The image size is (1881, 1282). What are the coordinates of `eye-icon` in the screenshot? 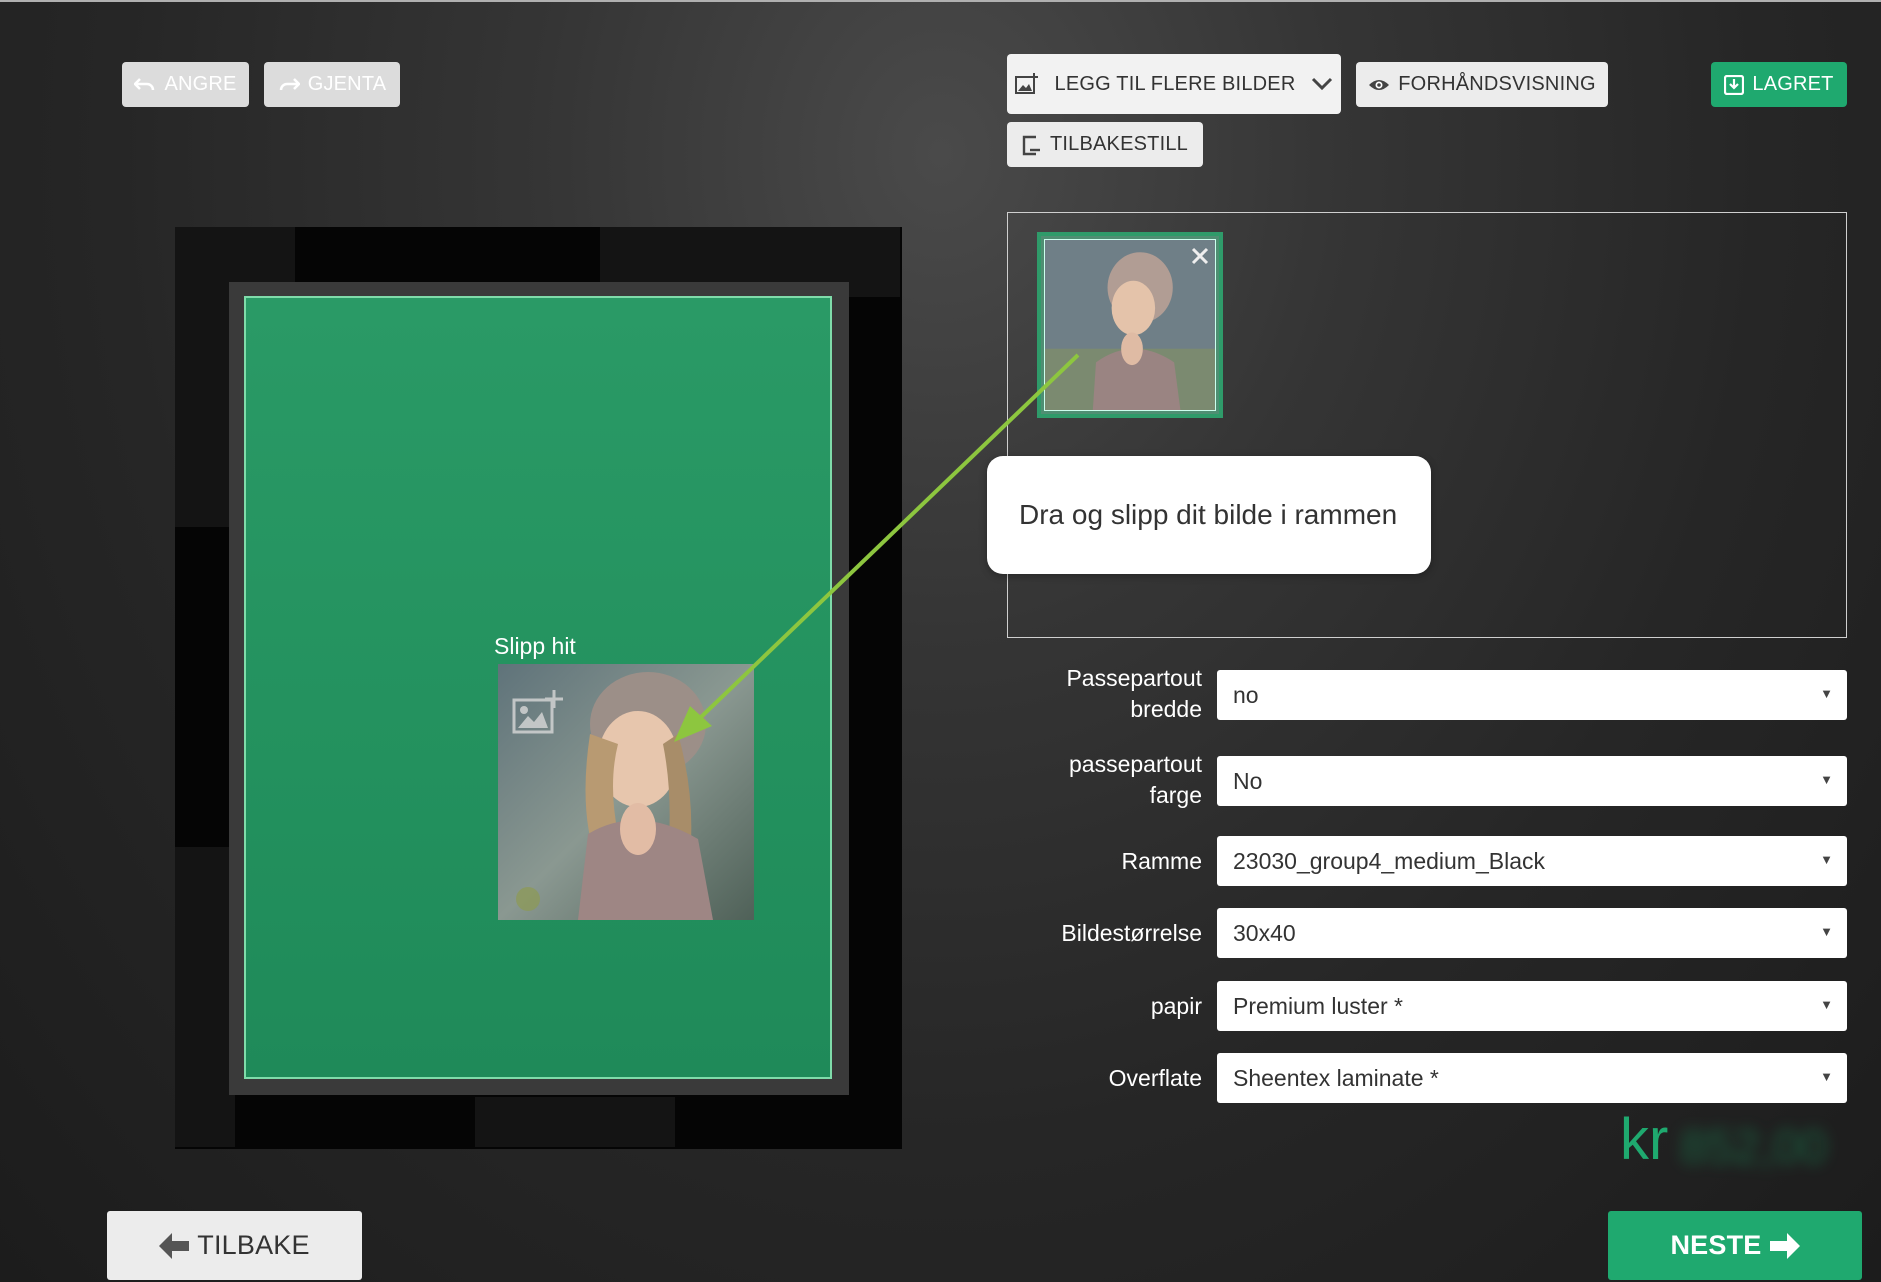 It's located at (1379, 84).